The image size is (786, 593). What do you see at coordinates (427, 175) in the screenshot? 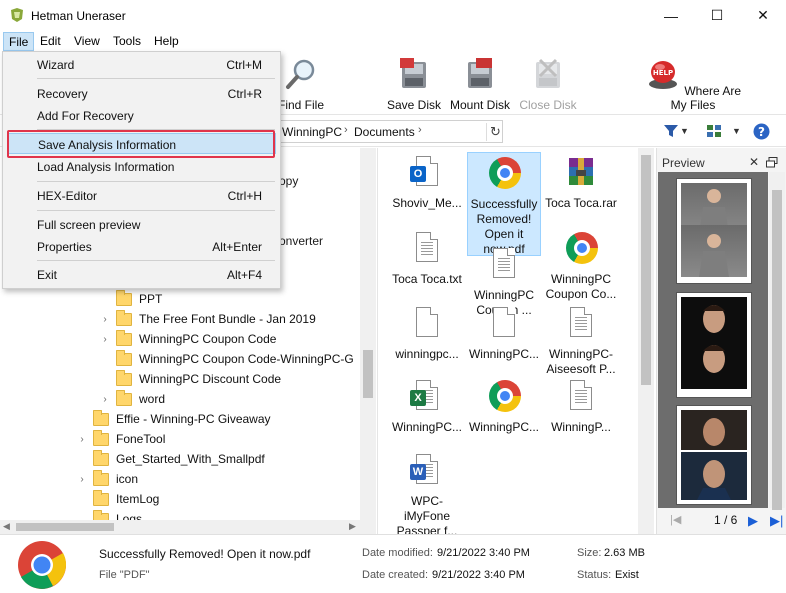
I see `outlook-file-icon: O` at bounding box center [427, 175].